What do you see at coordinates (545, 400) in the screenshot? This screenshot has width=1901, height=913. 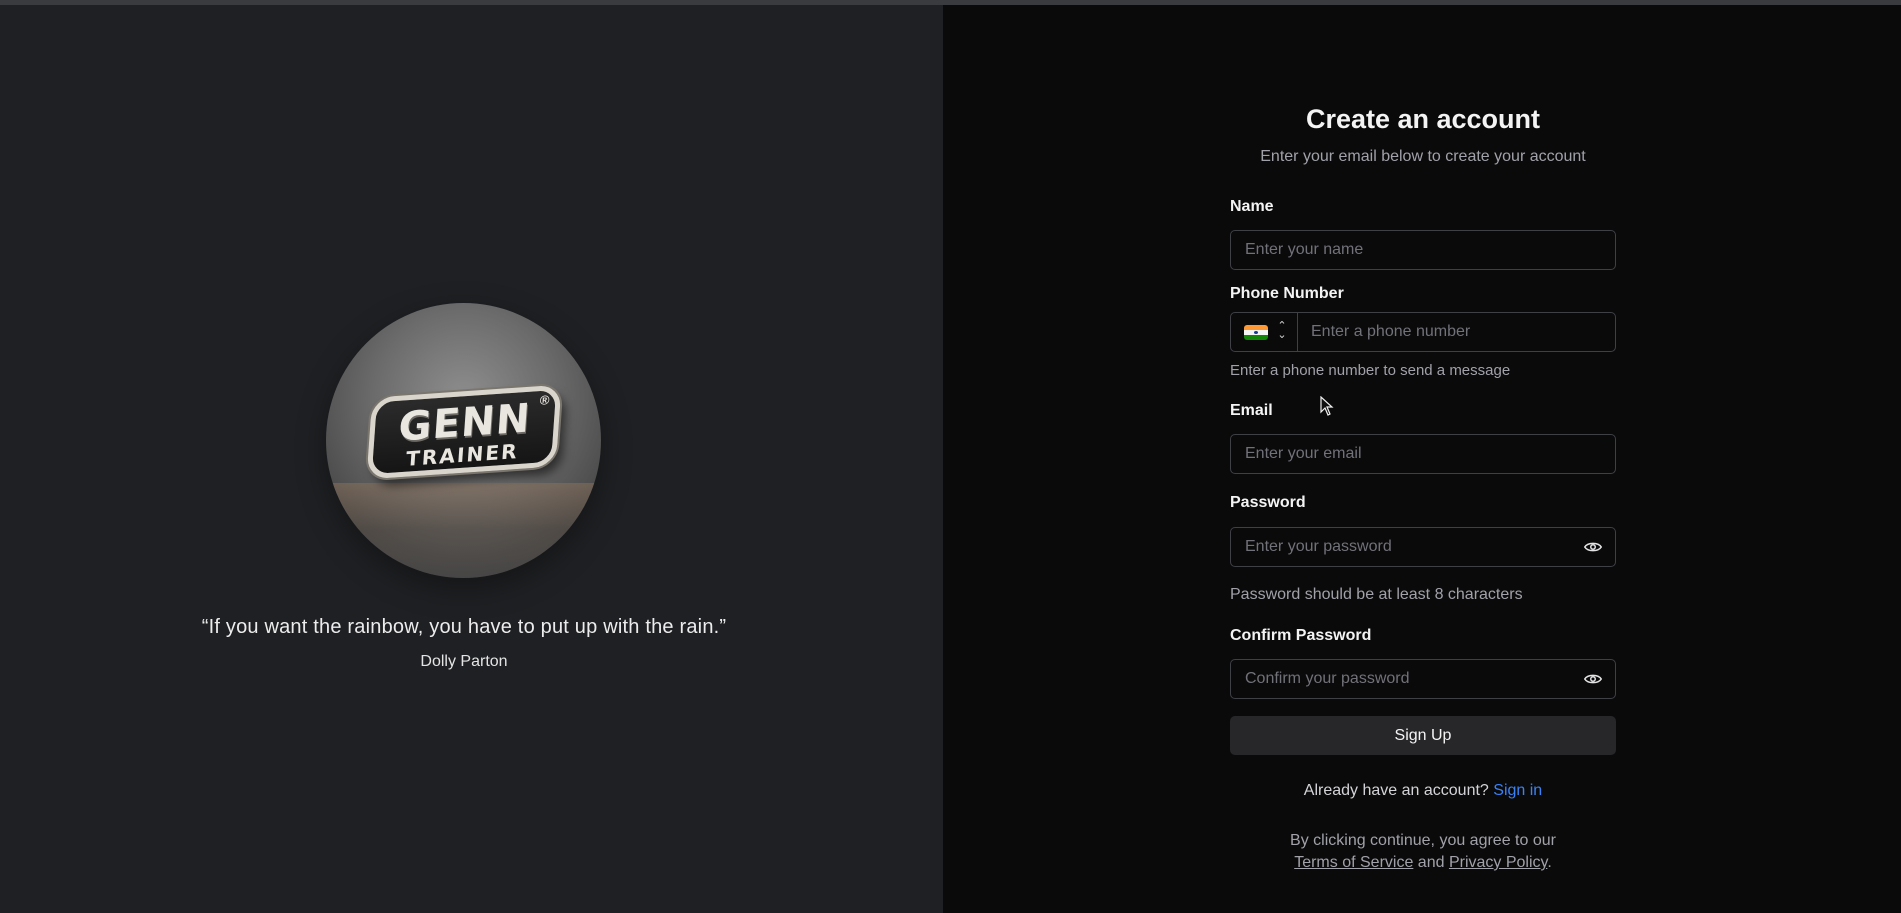 I see `registered-mark: ®` at bounding box center [545, 400].